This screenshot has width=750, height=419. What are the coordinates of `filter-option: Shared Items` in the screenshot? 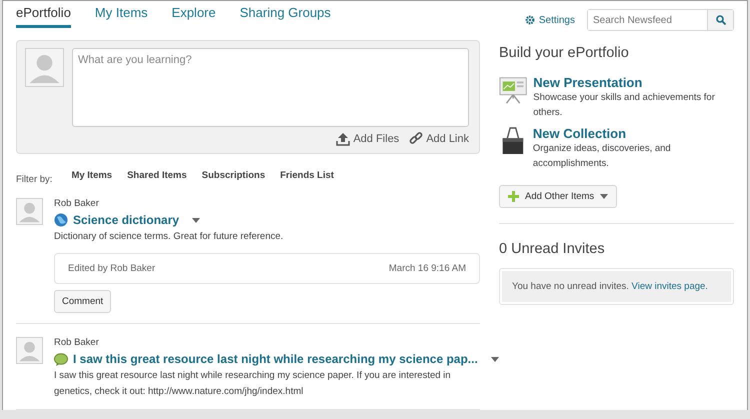 It's located at (157, 175).